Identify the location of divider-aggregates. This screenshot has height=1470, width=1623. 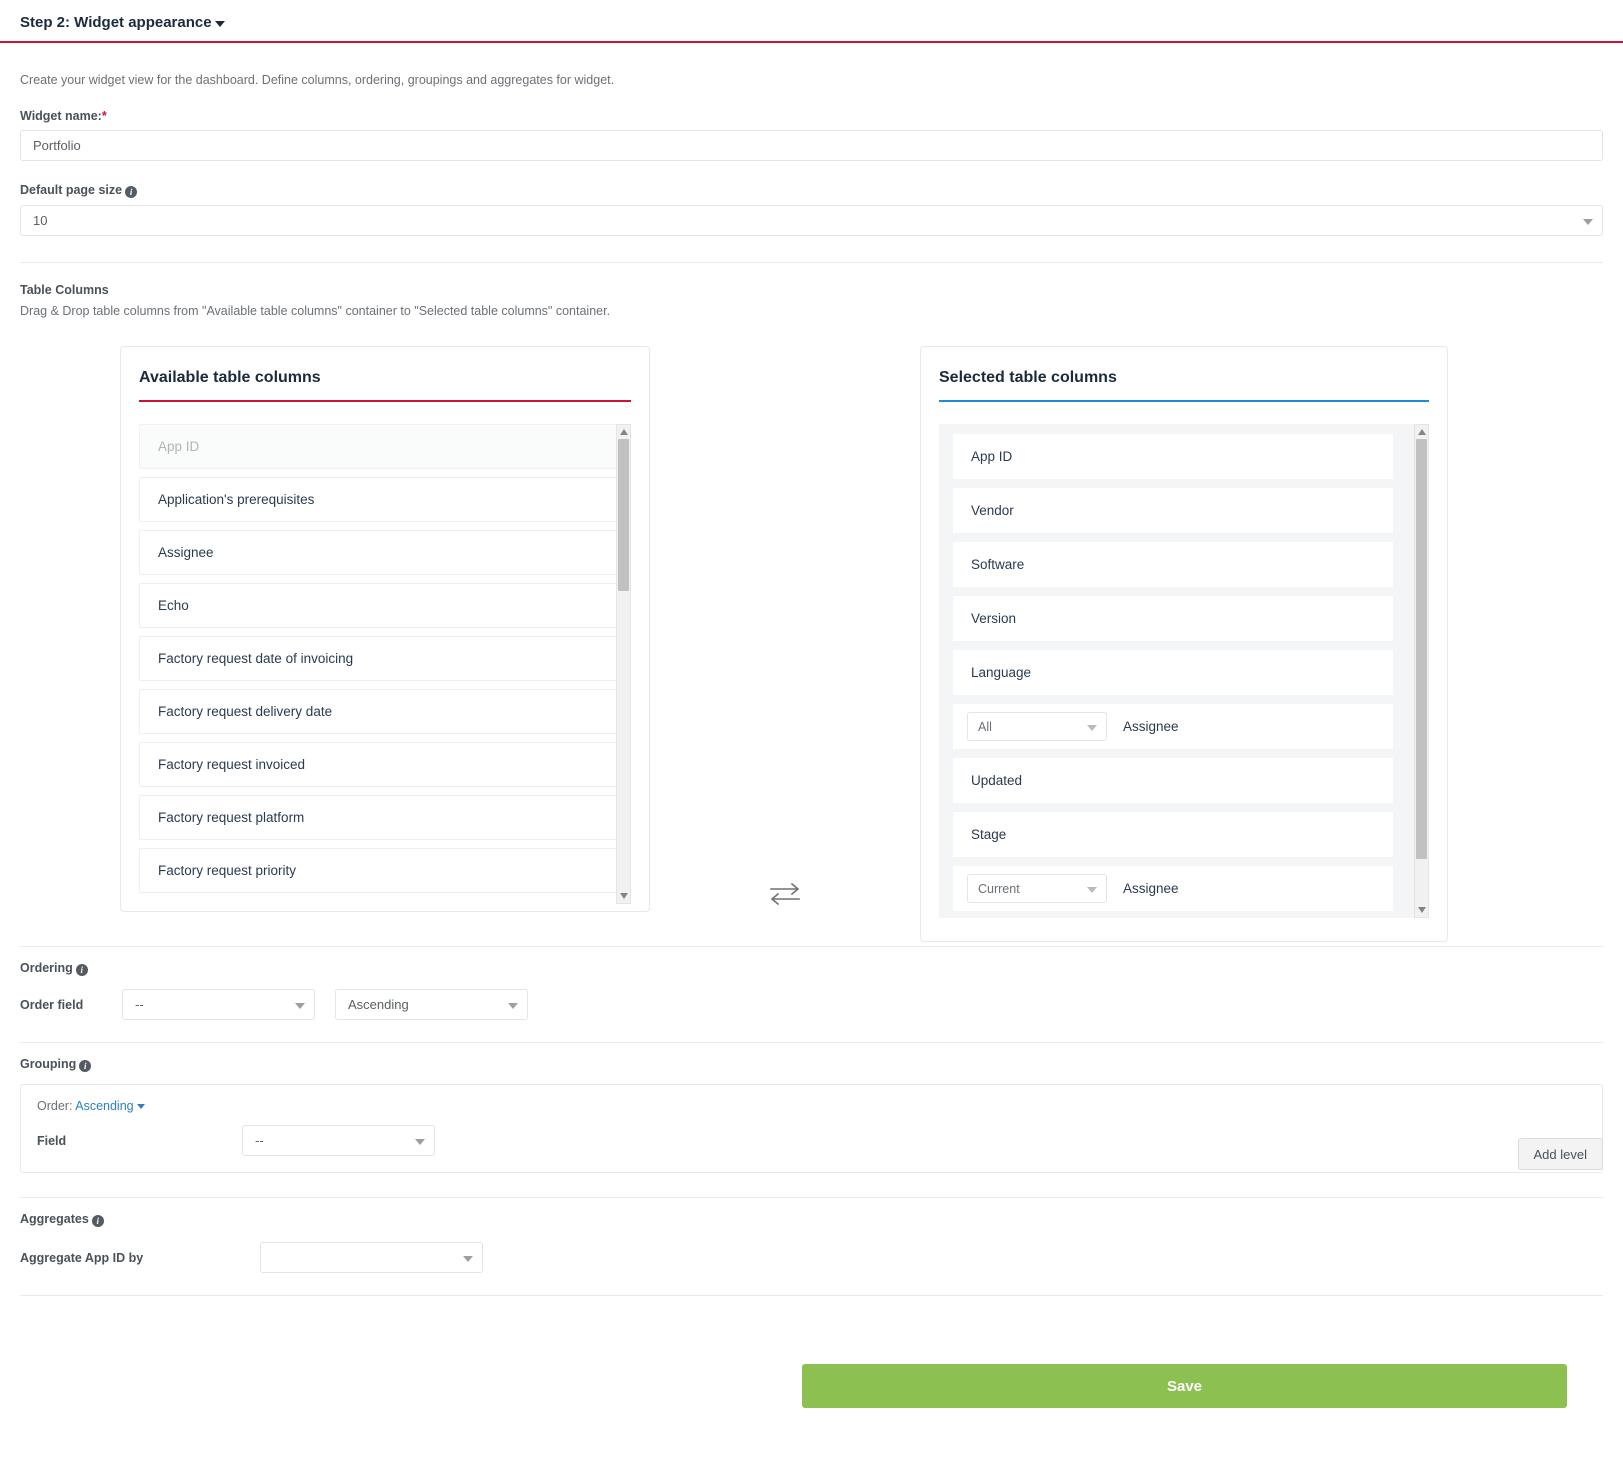
(811, 1198).